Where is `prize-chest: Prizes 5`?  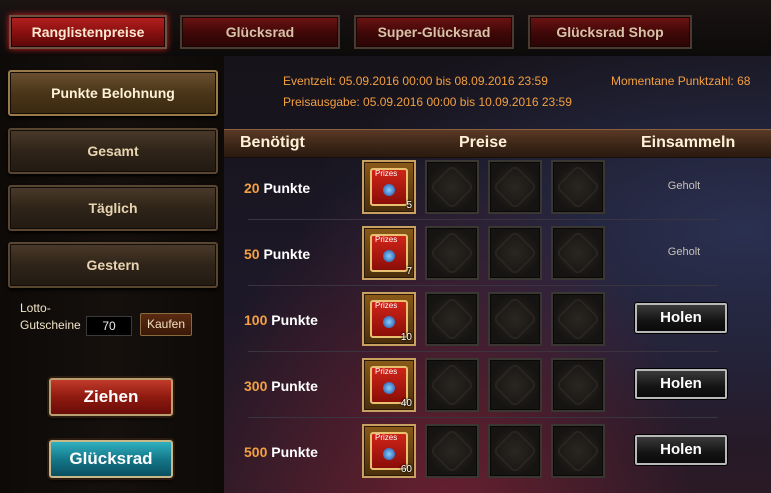
prize-chest: Prizes 5 is located at coordinates (389, 187).